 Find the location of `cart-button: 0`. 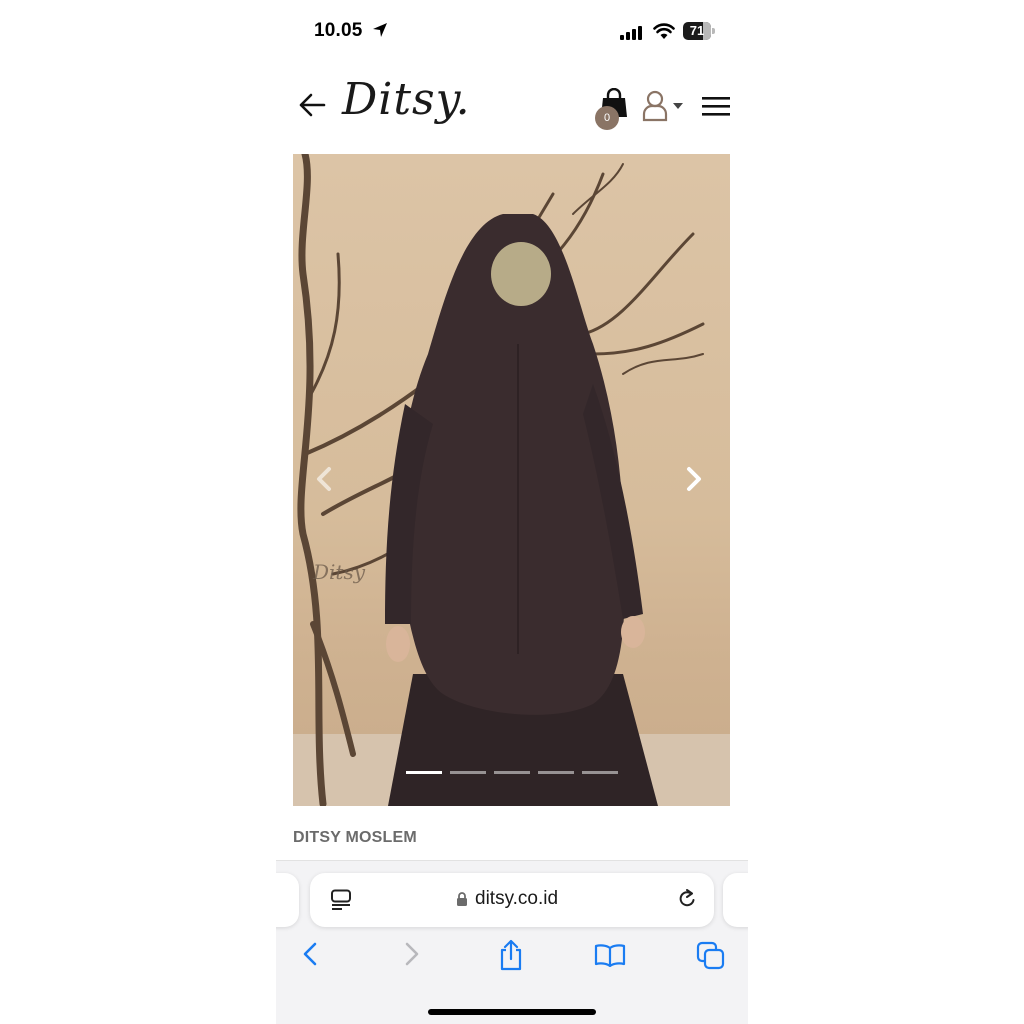

cart-button: 0 is located at coordinates (612, 111).